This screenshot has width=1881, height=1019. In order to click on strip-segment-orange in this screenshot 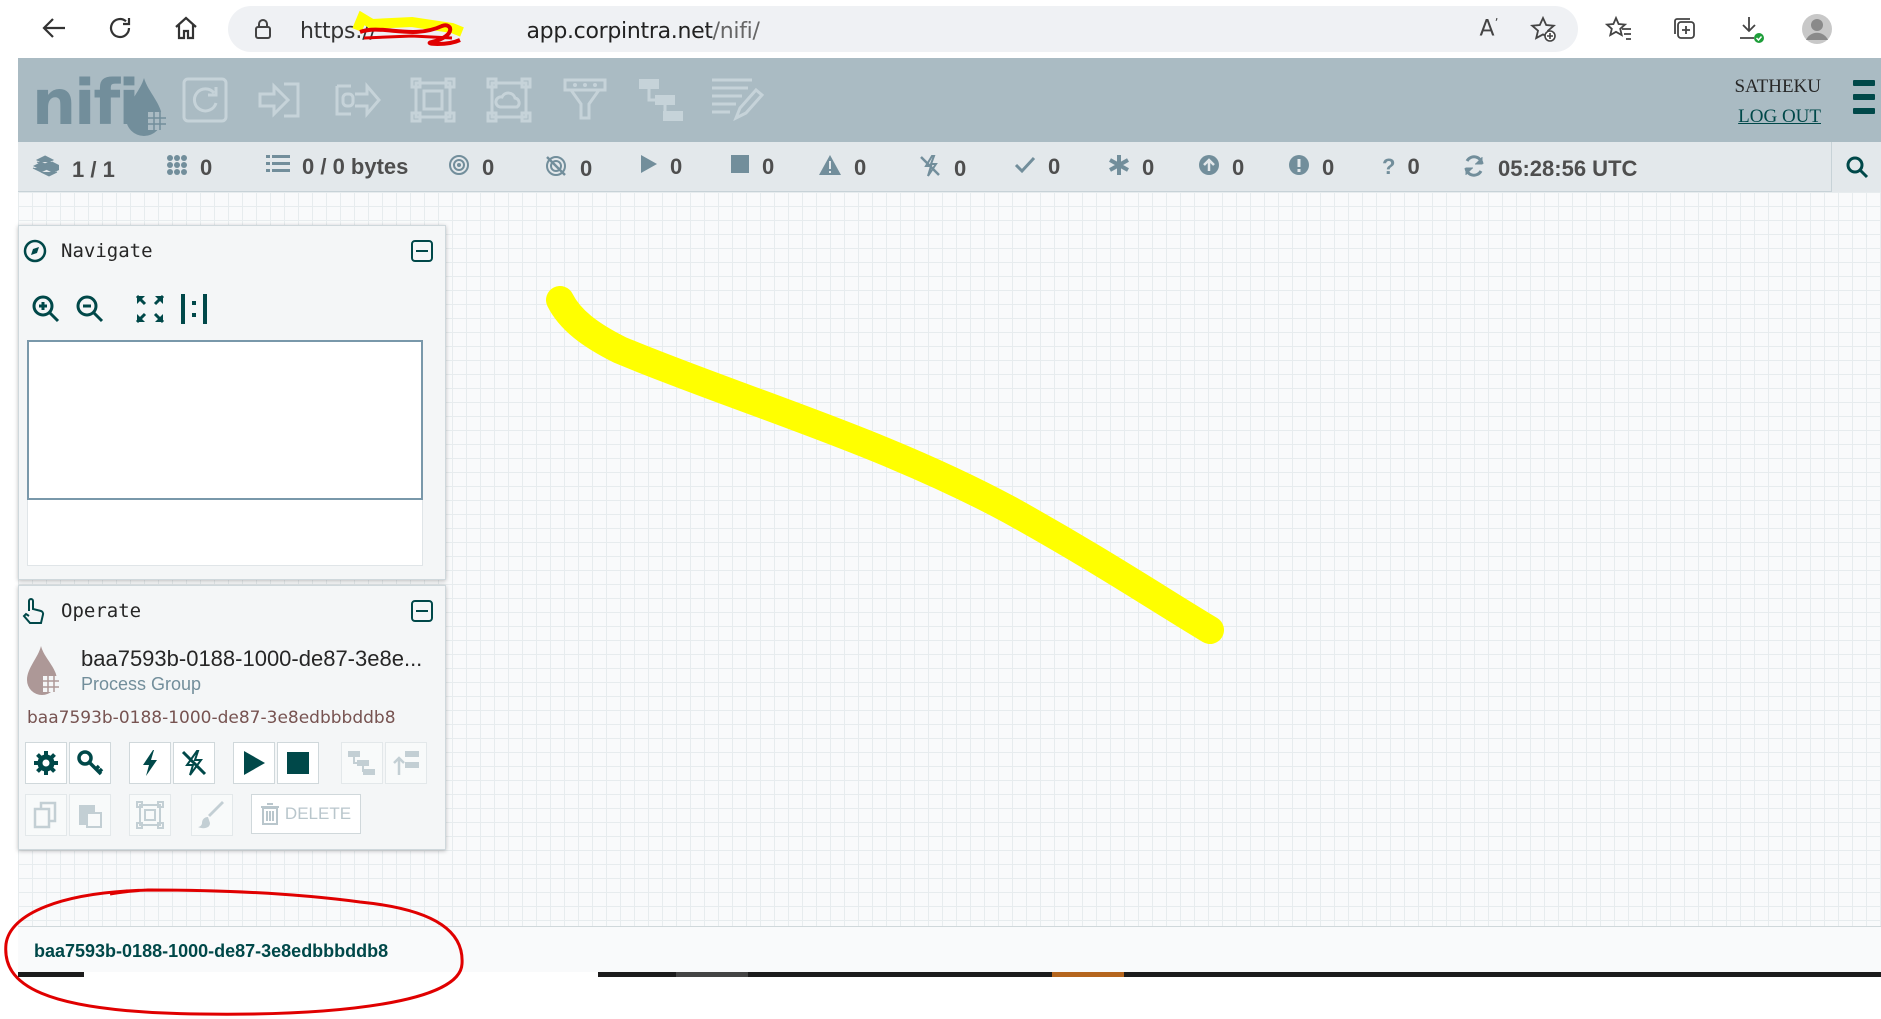, I will do `click(1088, 974)`.